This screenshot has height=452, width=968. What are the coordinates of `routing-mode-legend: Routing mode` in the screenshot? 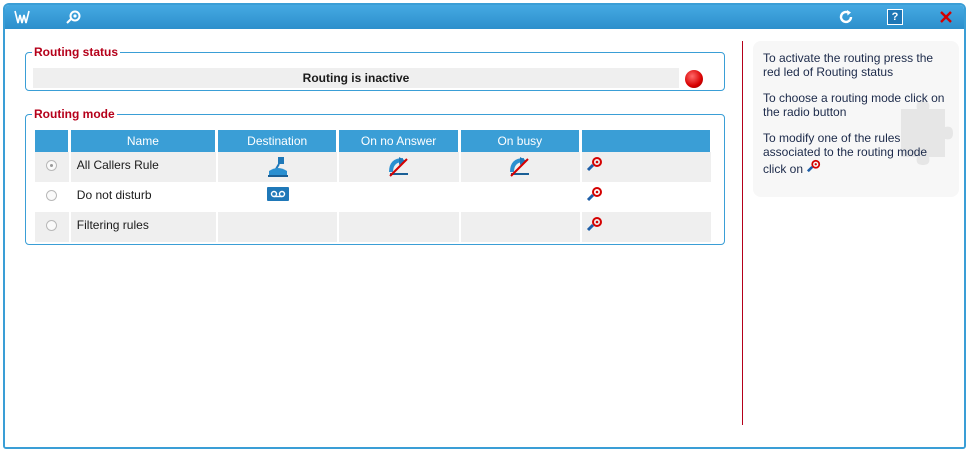 It's located at (74, 114).